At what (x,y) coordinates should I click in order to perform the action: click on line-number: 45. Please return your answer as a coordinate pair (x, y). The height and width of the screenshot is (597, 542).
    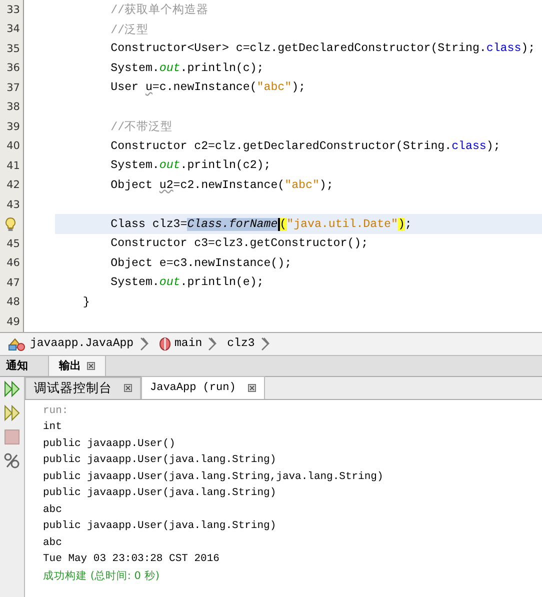
    Looking at the image, I should click on (13, 244).